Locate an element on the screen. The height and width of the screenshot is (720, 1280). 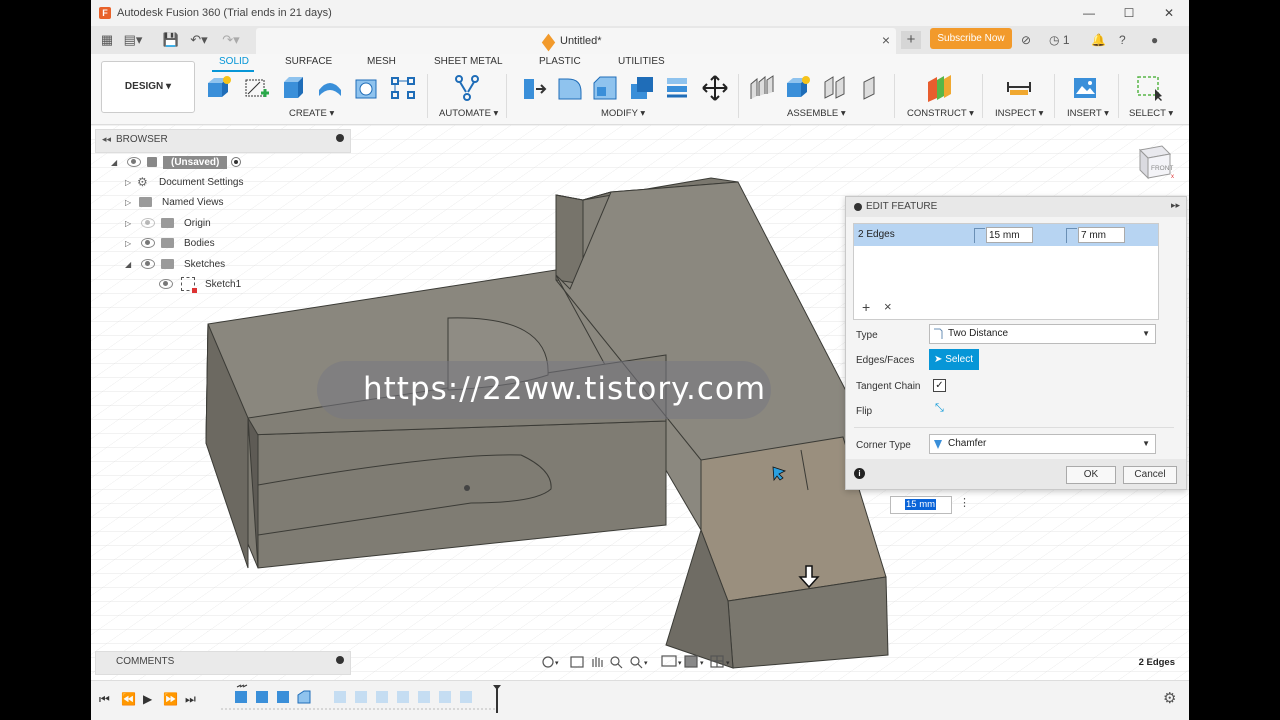
motion-link-icon is located at coordinates (871, 88).